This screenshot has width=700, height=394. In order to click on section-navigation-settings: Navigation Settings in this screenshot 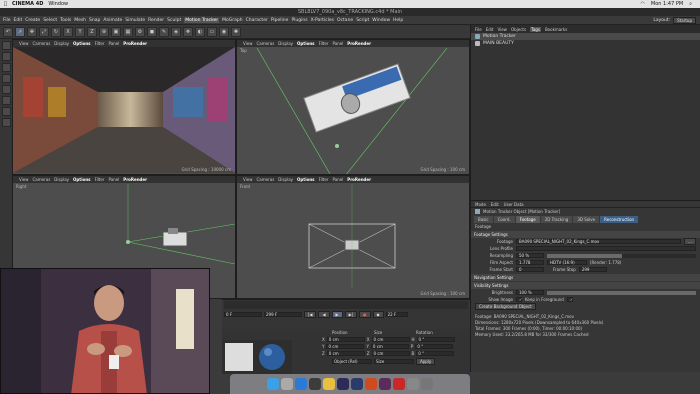, I will do `click(585, 277)`.